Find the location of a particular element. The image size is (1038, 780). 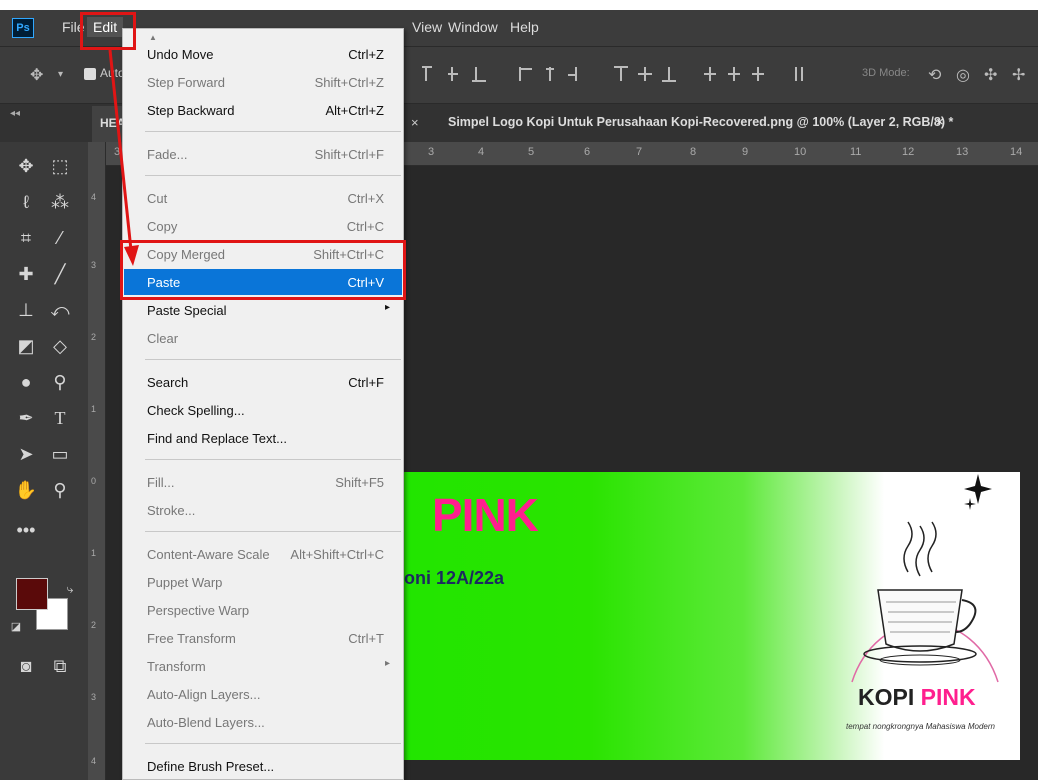

3d-roll-icon: ◎ is located at coordinates (963, 75).